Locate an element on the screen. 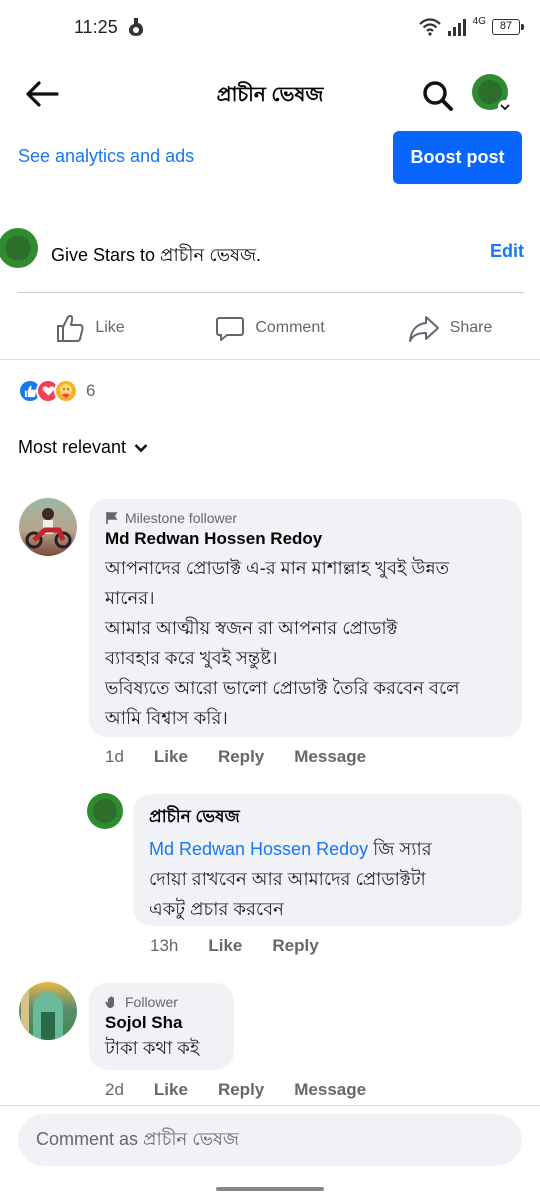 This screenshot has height=1200, width=540. mention-link: Md Redwan Hossen Redoy is located at coordinates (258, 849).